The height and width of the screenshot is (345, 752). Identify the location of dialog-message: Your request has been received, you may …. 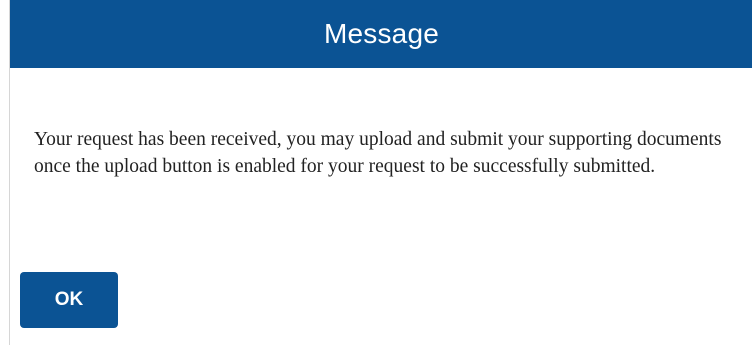
(378, 153).